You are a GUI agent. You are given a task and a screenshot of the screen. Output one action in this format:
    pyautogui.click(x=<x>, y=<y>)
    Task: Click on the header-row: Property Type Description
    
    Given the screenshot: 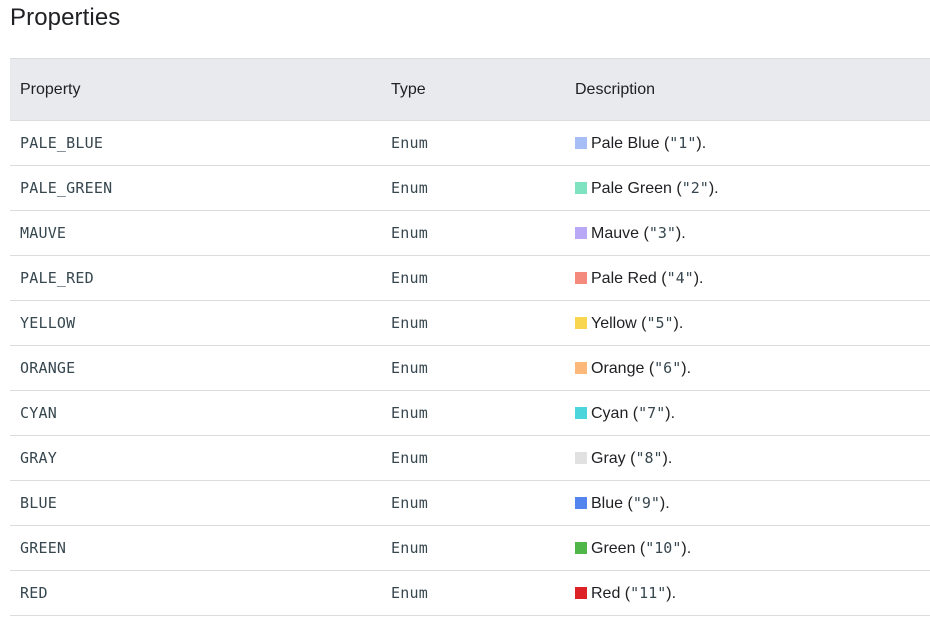 What is the action you would take?
    pyautogui.click(x=470, y=89)
    